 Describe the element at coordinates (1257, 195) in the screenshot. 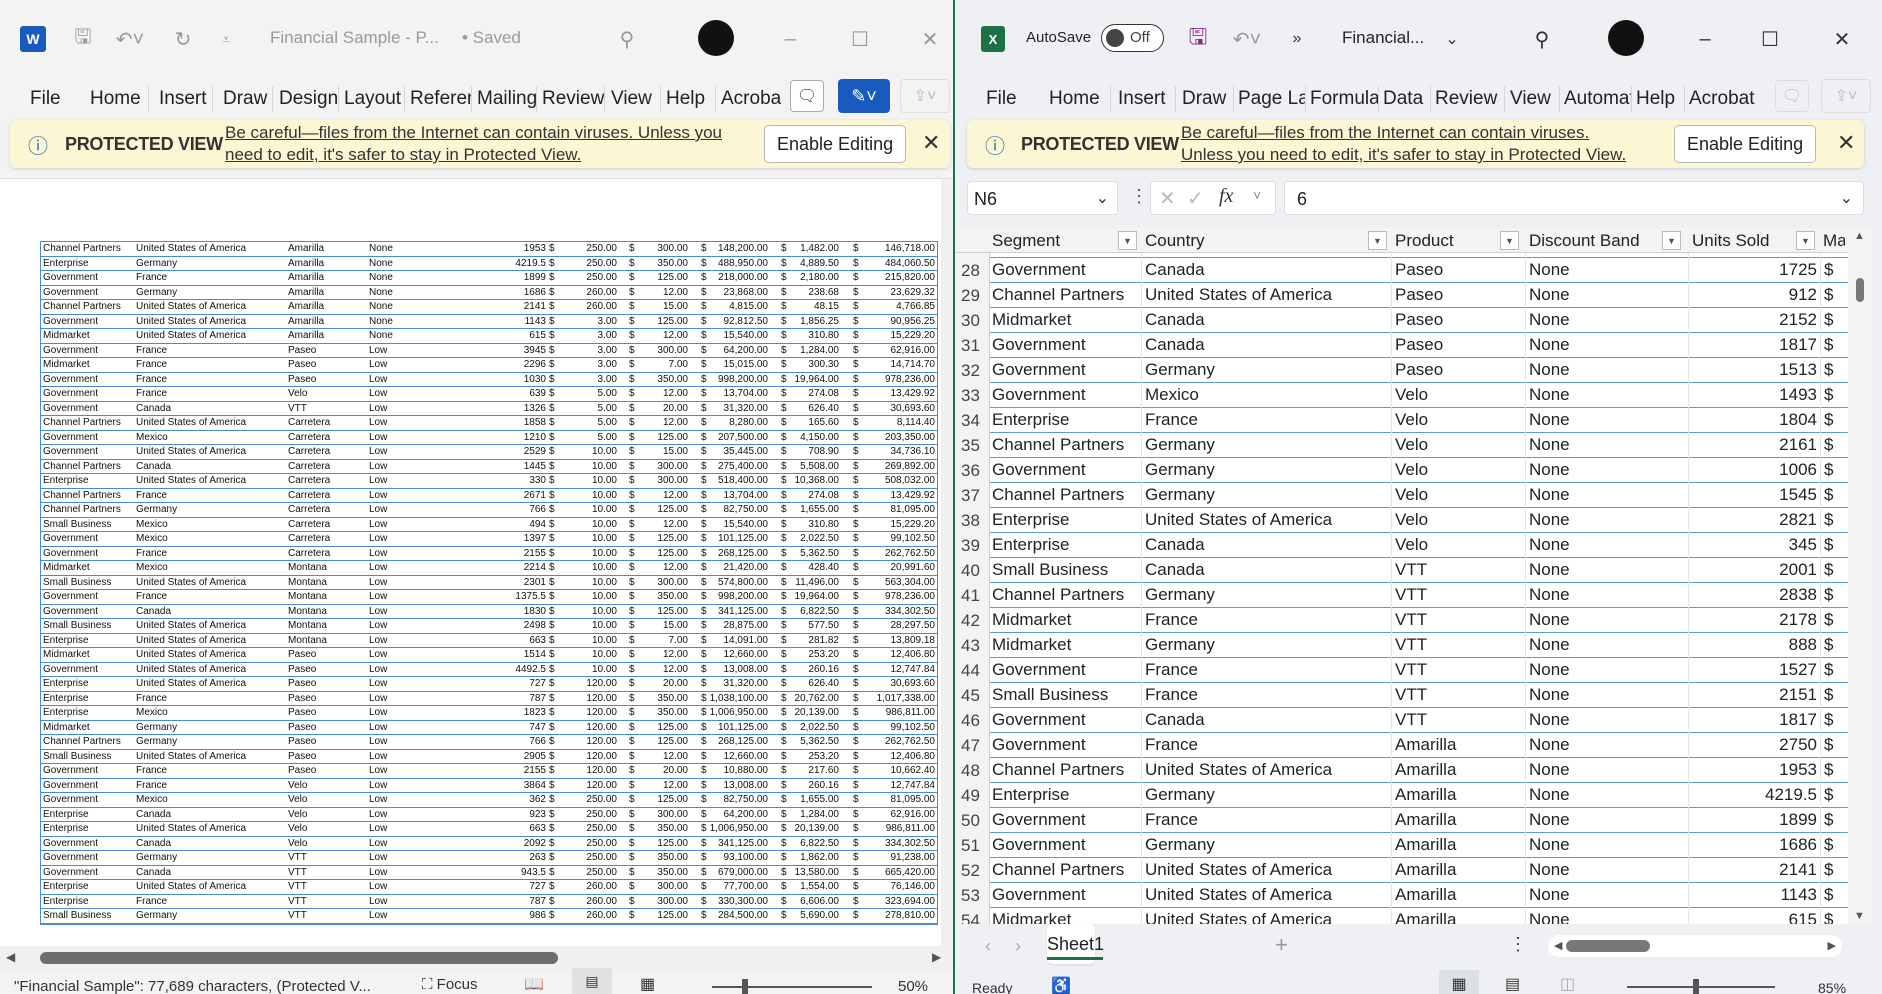

I see `fx-chevron-icon: ˅` at that location.